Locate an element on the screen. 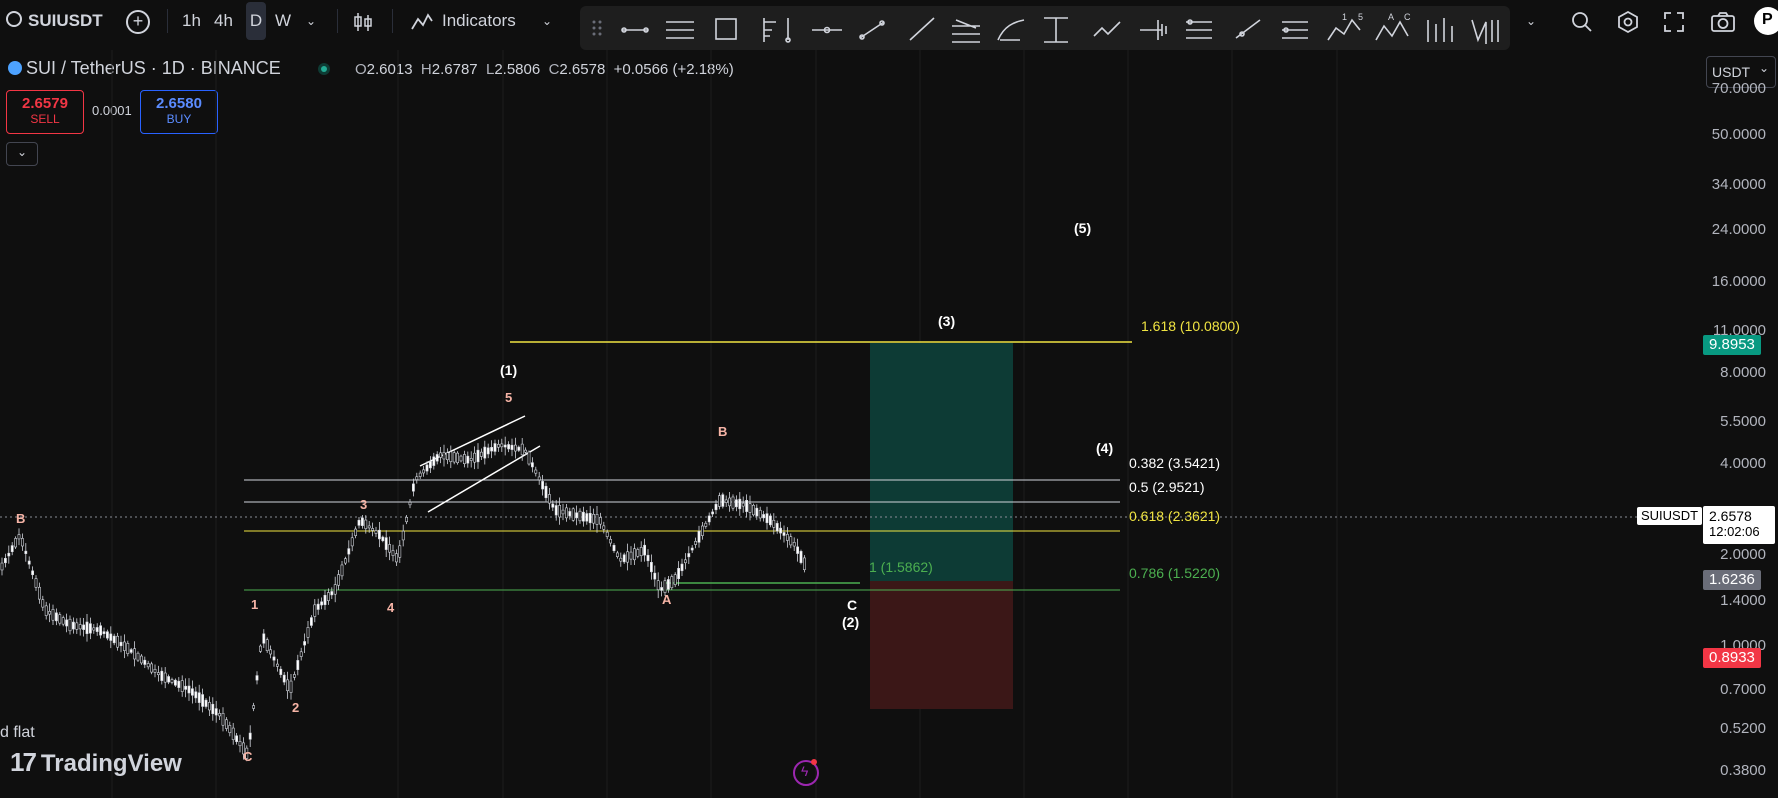 The image size is (1778, 798). long-position-target-zone is located at coordinates (941, 462).